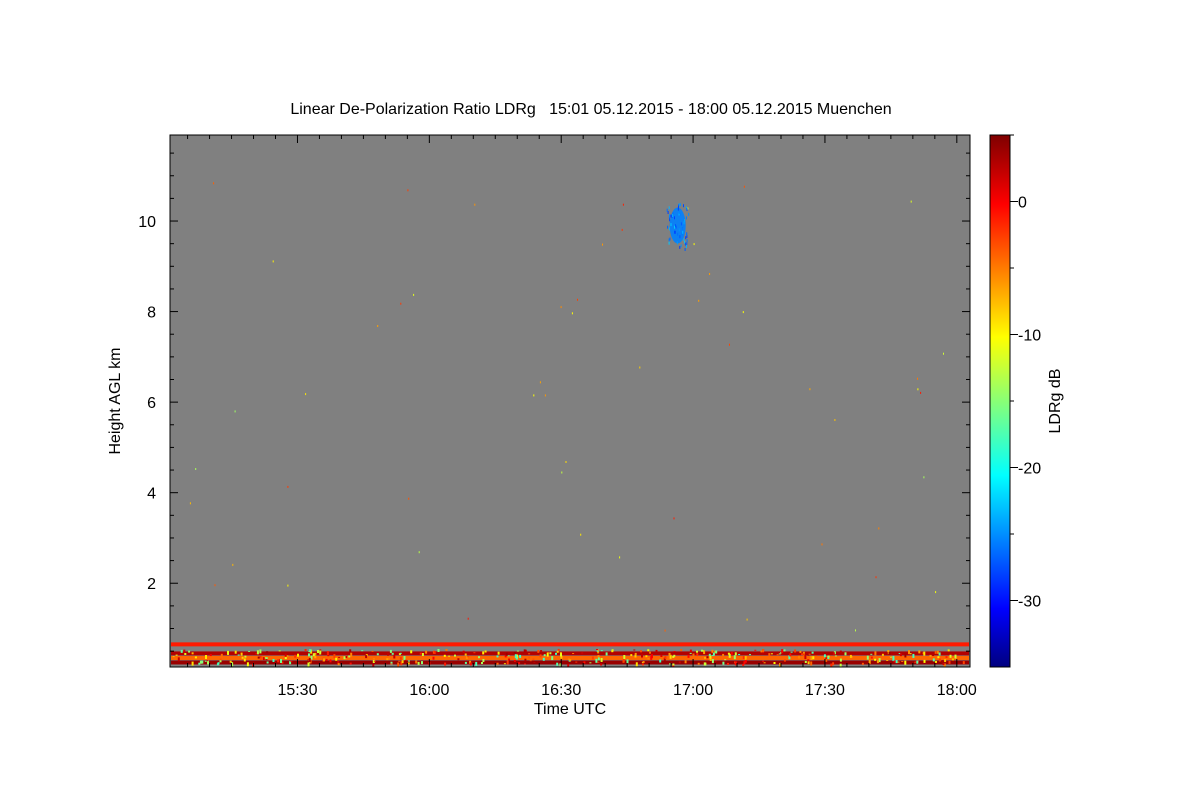  I want to click on x-tick-label: 16:30, so click(561, 690).